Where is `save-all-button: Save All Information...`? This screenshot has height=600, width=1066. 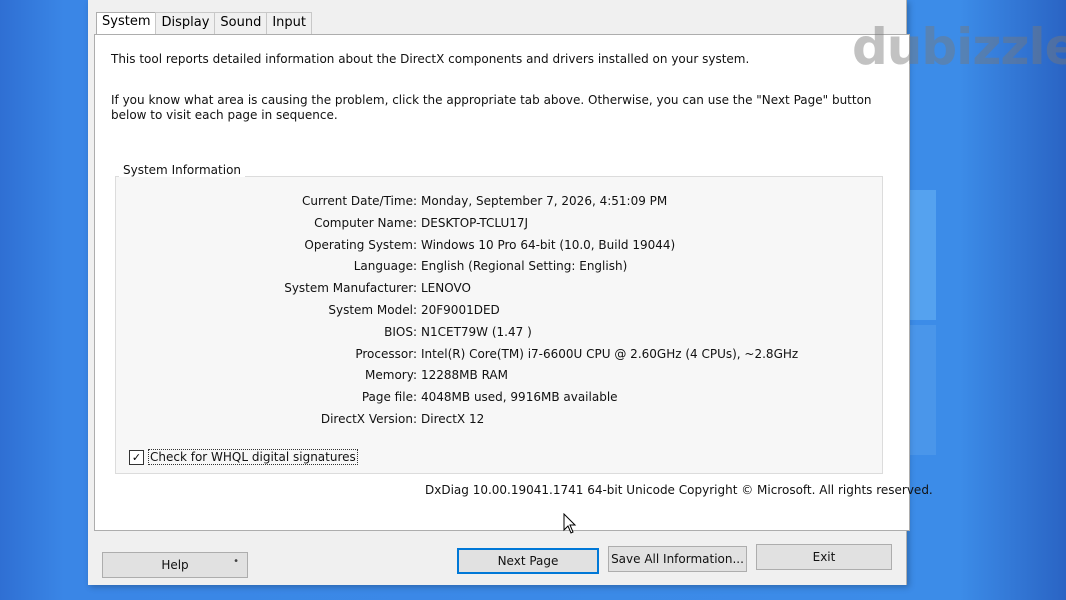 save-all-button: Save All Information... is located at coordinates (677, 559).